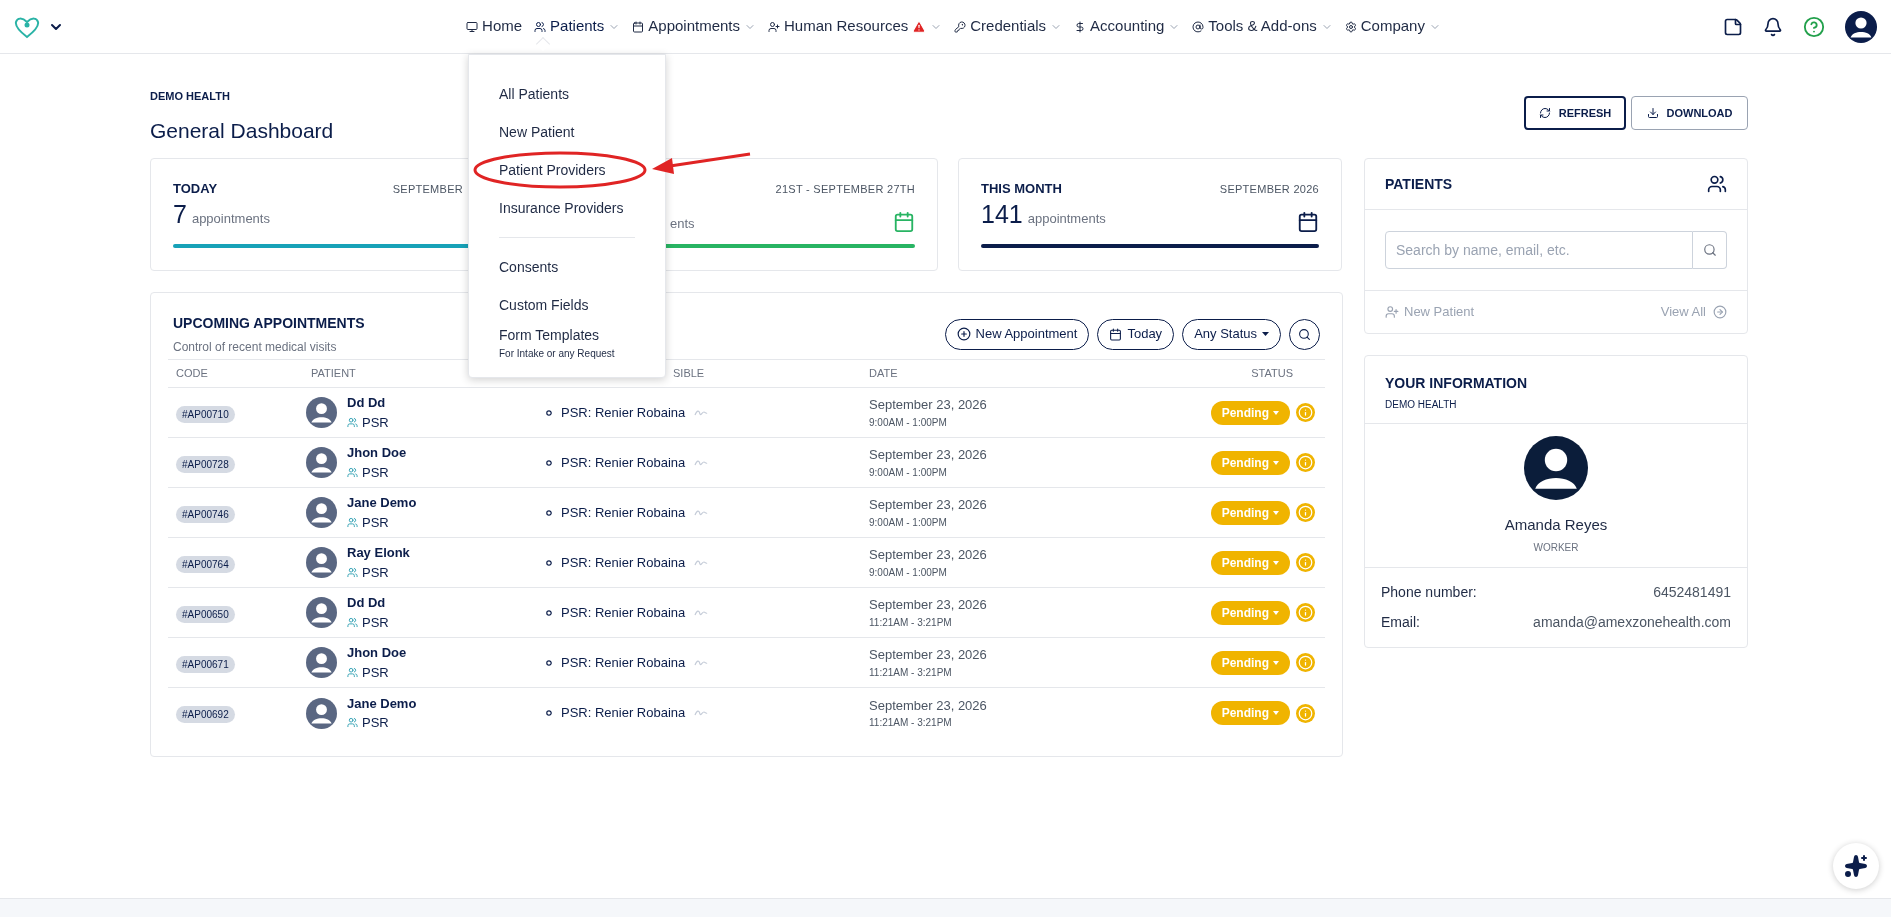  Describe the element at coordinates (1814, 26) in the screenshot. I see `help-icon` at that location.